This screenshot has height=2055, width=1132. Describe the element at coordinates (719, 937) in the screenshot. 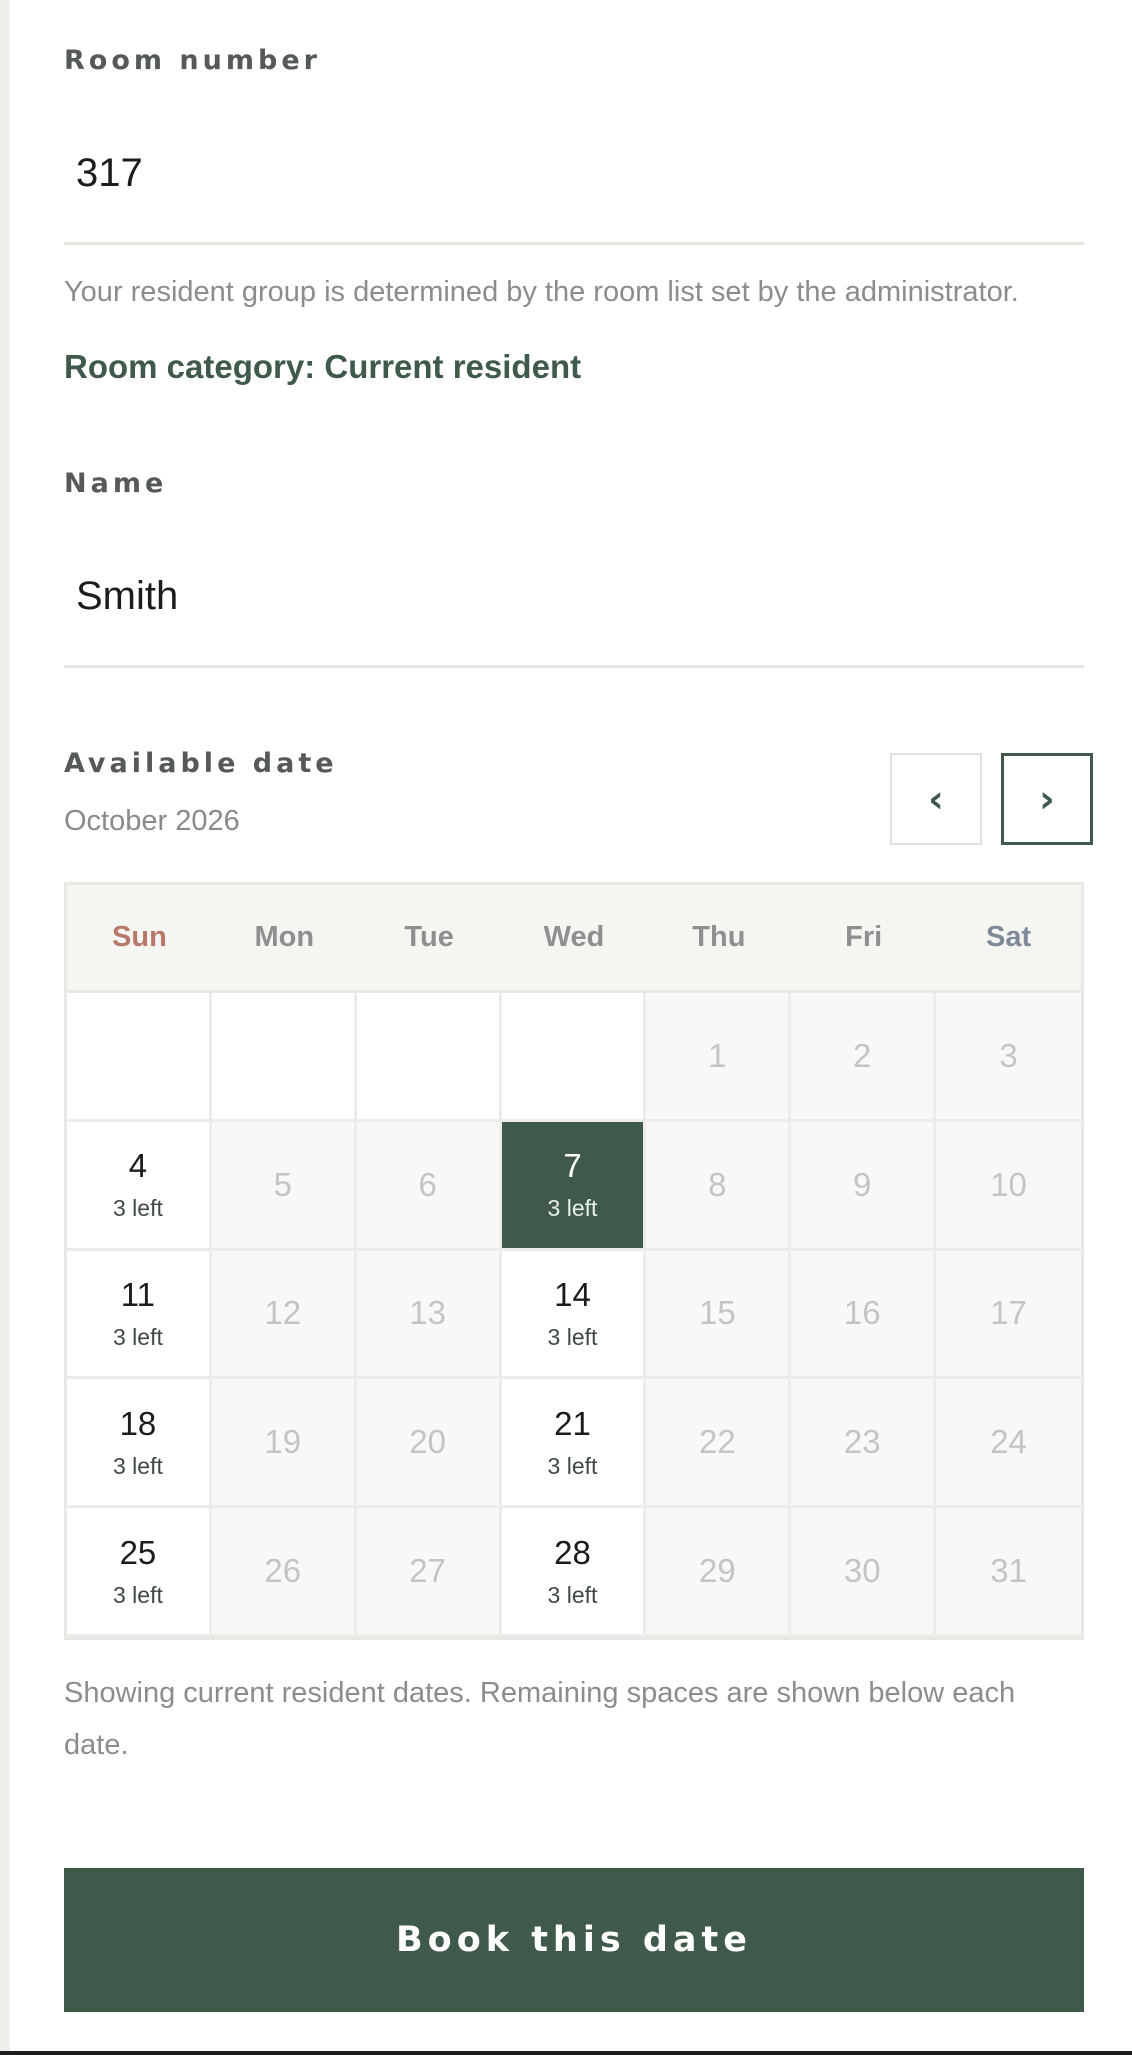

I see `weekday-thu: Thu` at that location.